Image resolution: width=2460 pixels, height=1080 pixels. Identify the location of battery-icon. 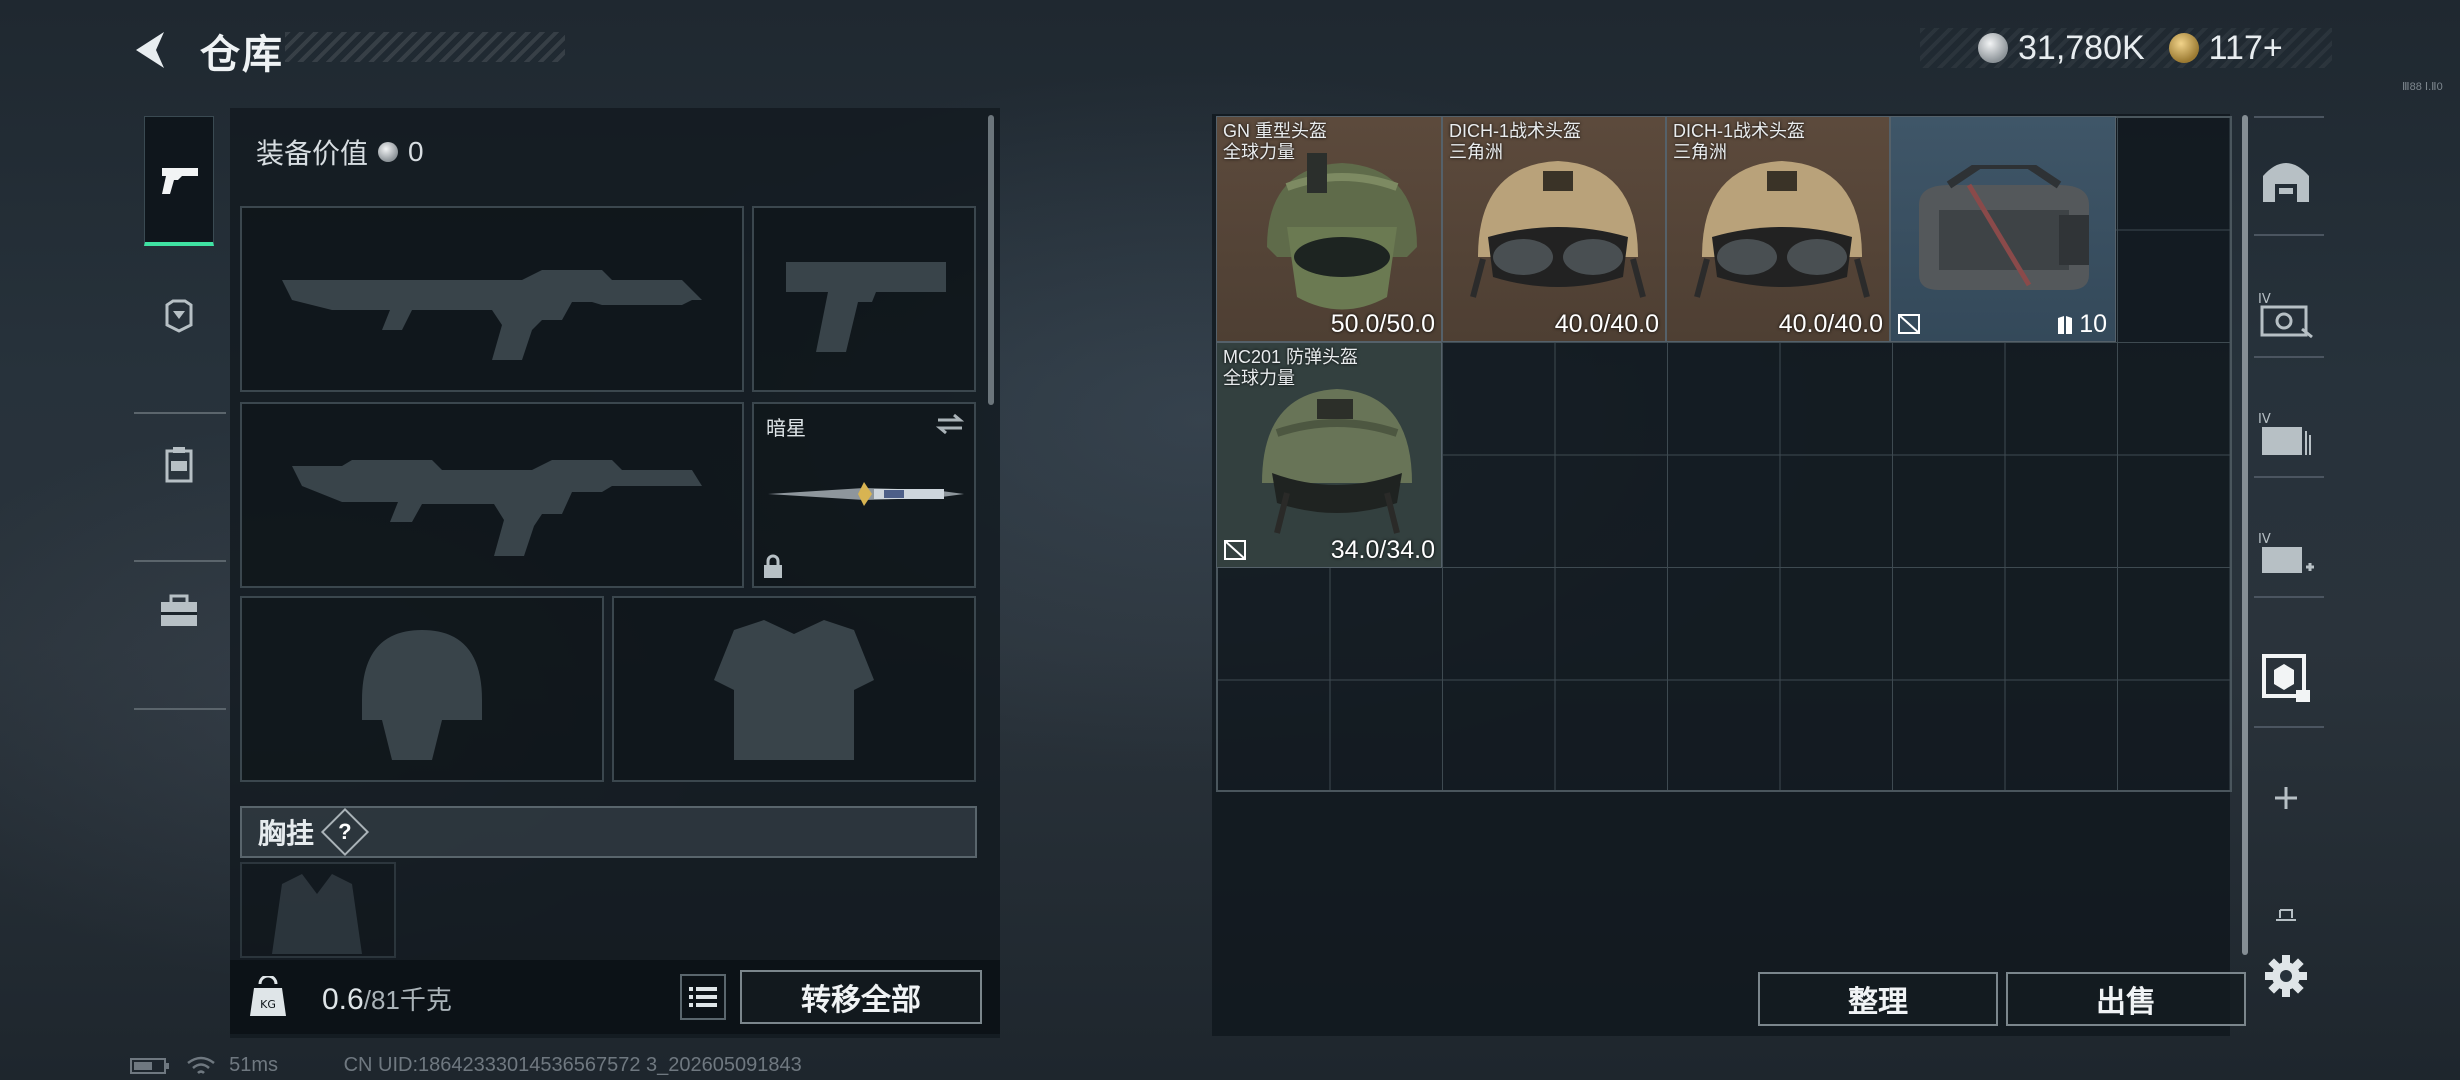
(149, 1065).